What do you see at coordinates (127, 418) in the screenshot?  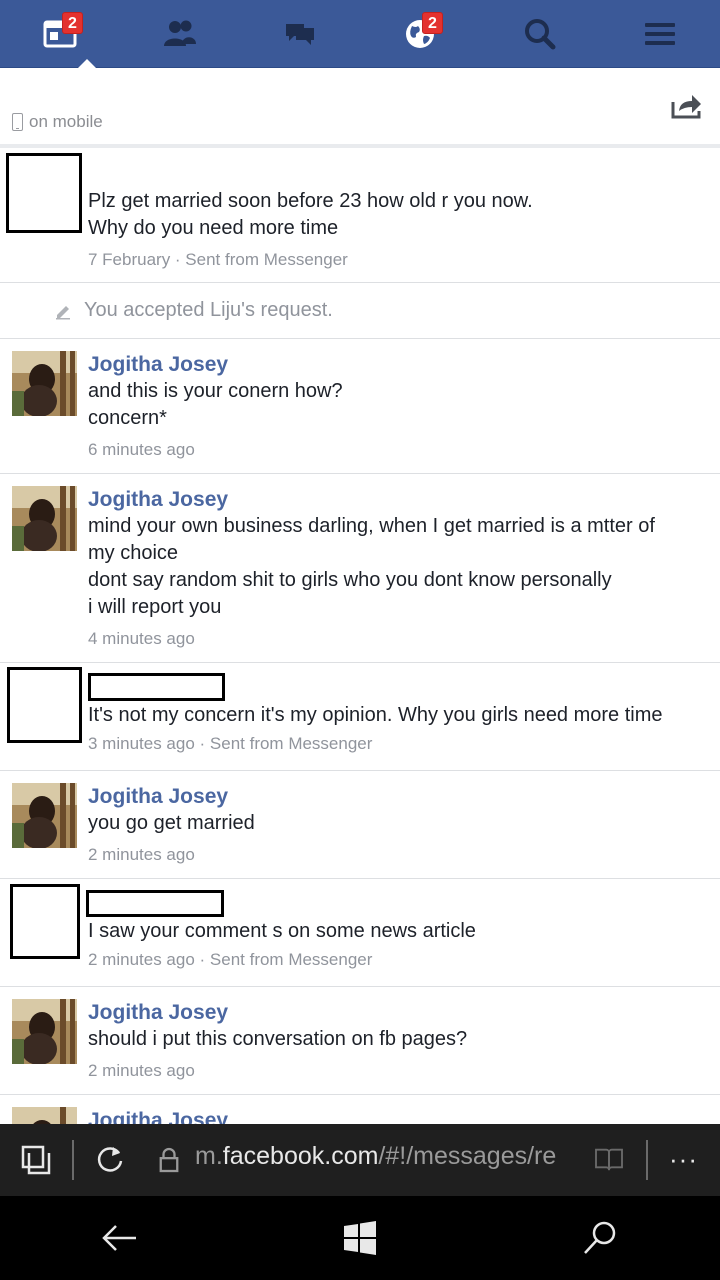 I see `message-text: concern*` at bounding box center [127, 418].